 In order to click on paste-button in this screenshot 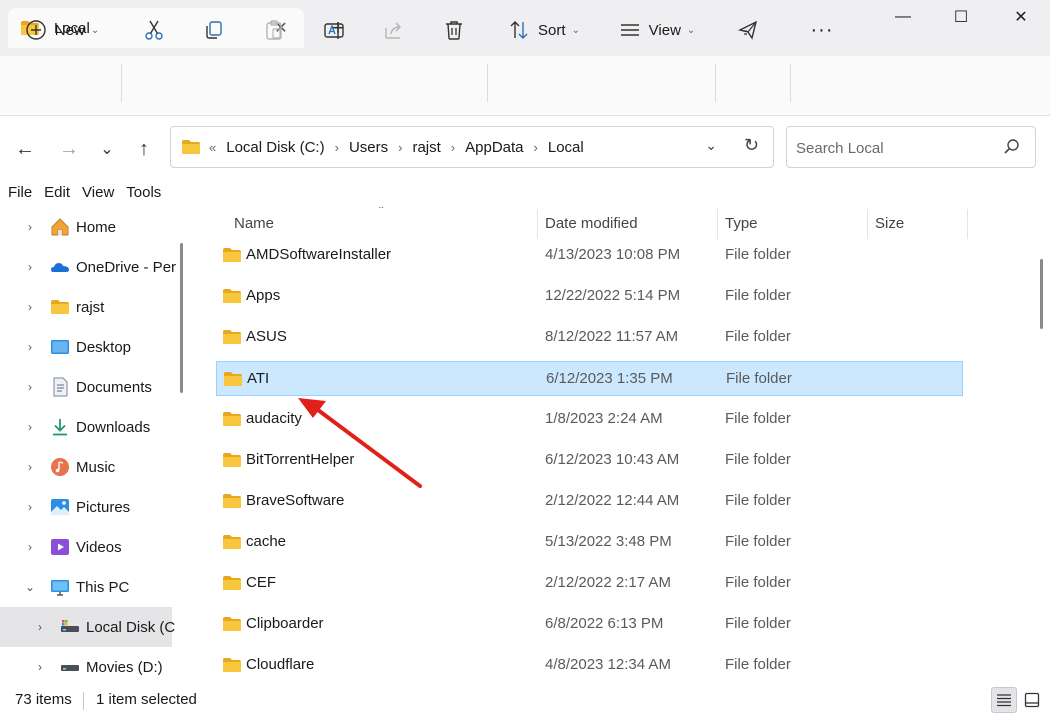, I will do `click(274, 30)`.